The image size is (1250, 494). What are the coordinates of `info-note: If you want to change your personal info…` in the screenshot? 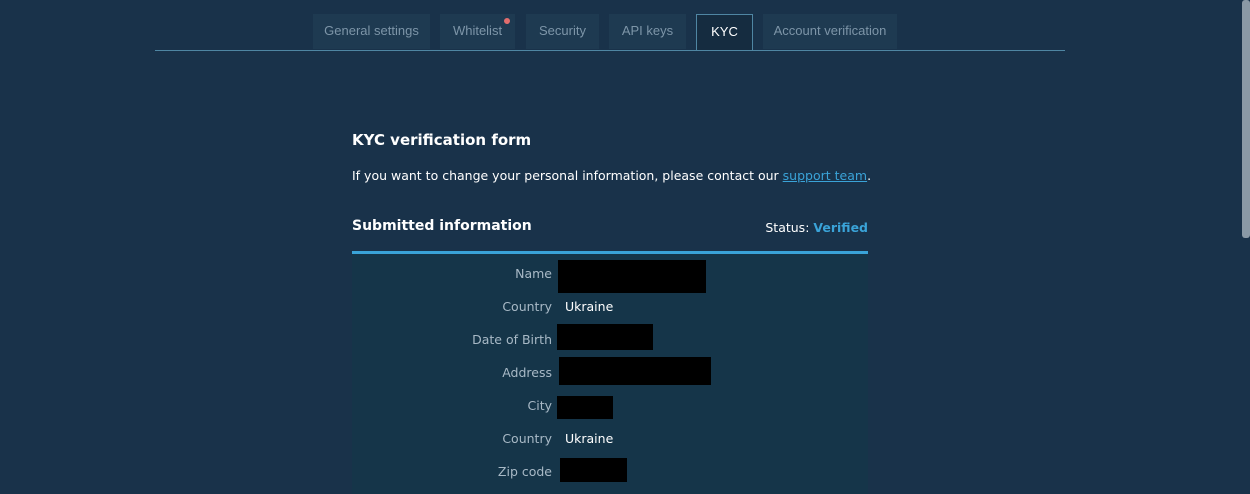 It's located at (611, 175).